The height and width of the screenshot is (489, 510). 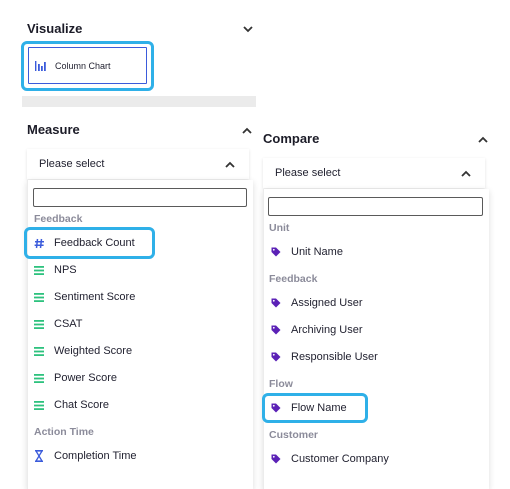 What do you see at coordinates (308, 173) in the screenshot?
I see `compare-select-label: Please select` at bounding box center [308, 173].